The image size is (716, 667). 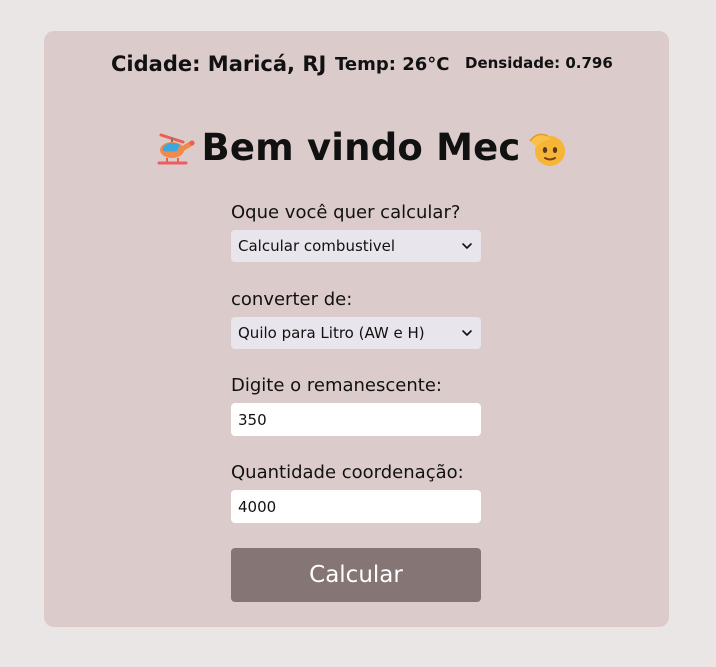 I want to click on saluting-face-icon, so click(x=546, y=149).